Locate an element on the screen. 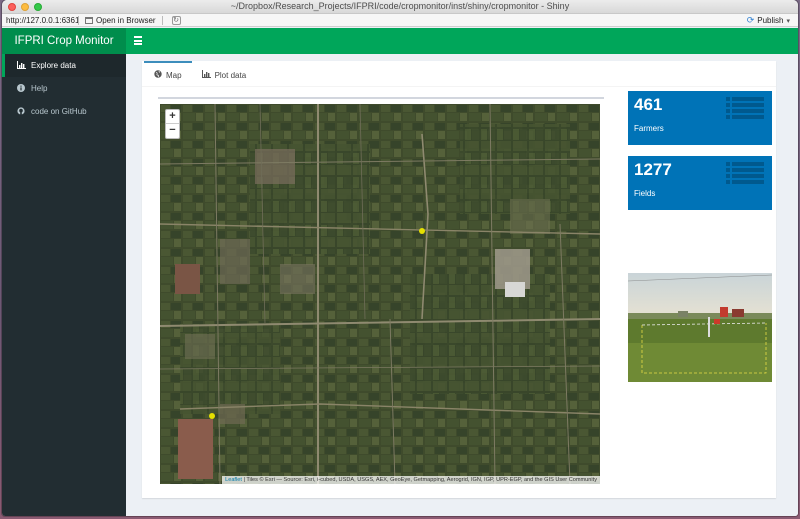  info-icon is located at coordinates (21, 88).